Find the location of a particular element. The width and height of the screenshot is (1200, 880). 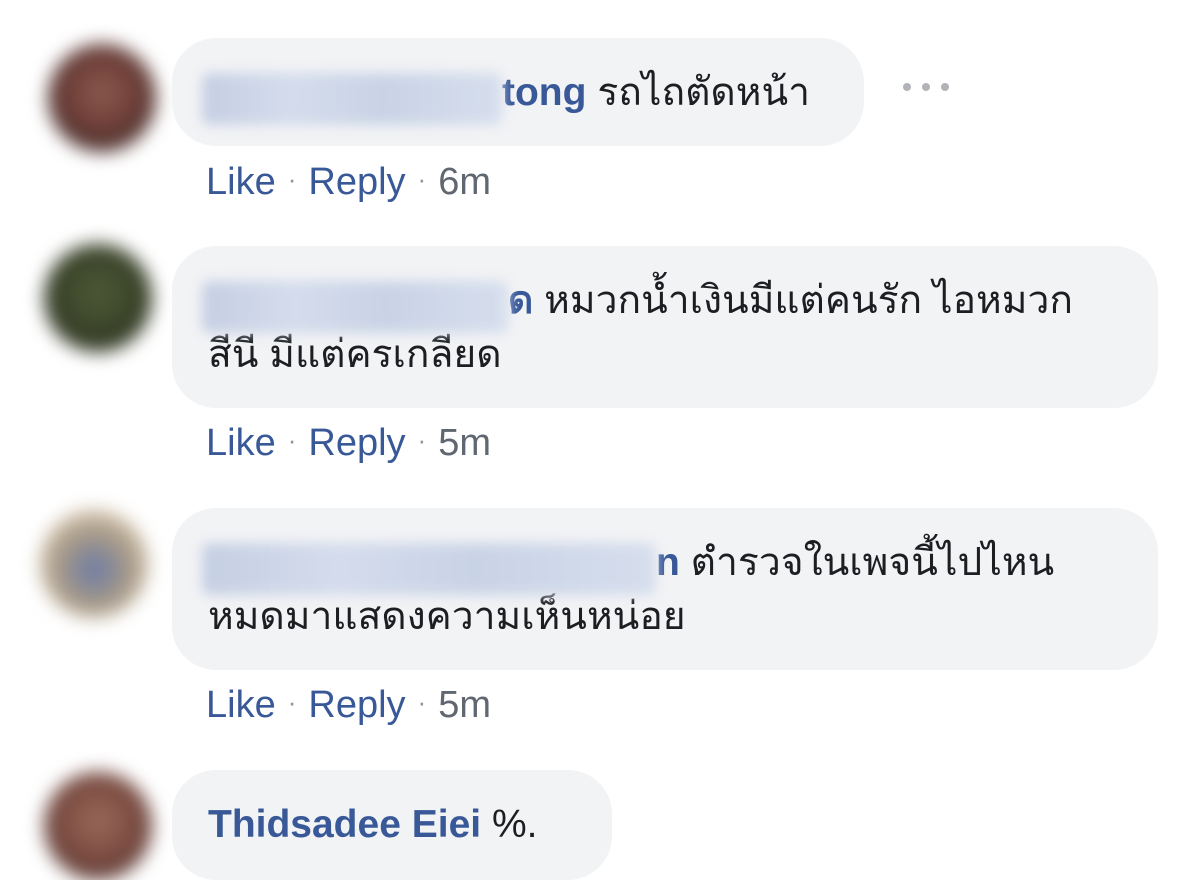

comment-author: Thidsadee Eiei is located at coordinates (344, 824).